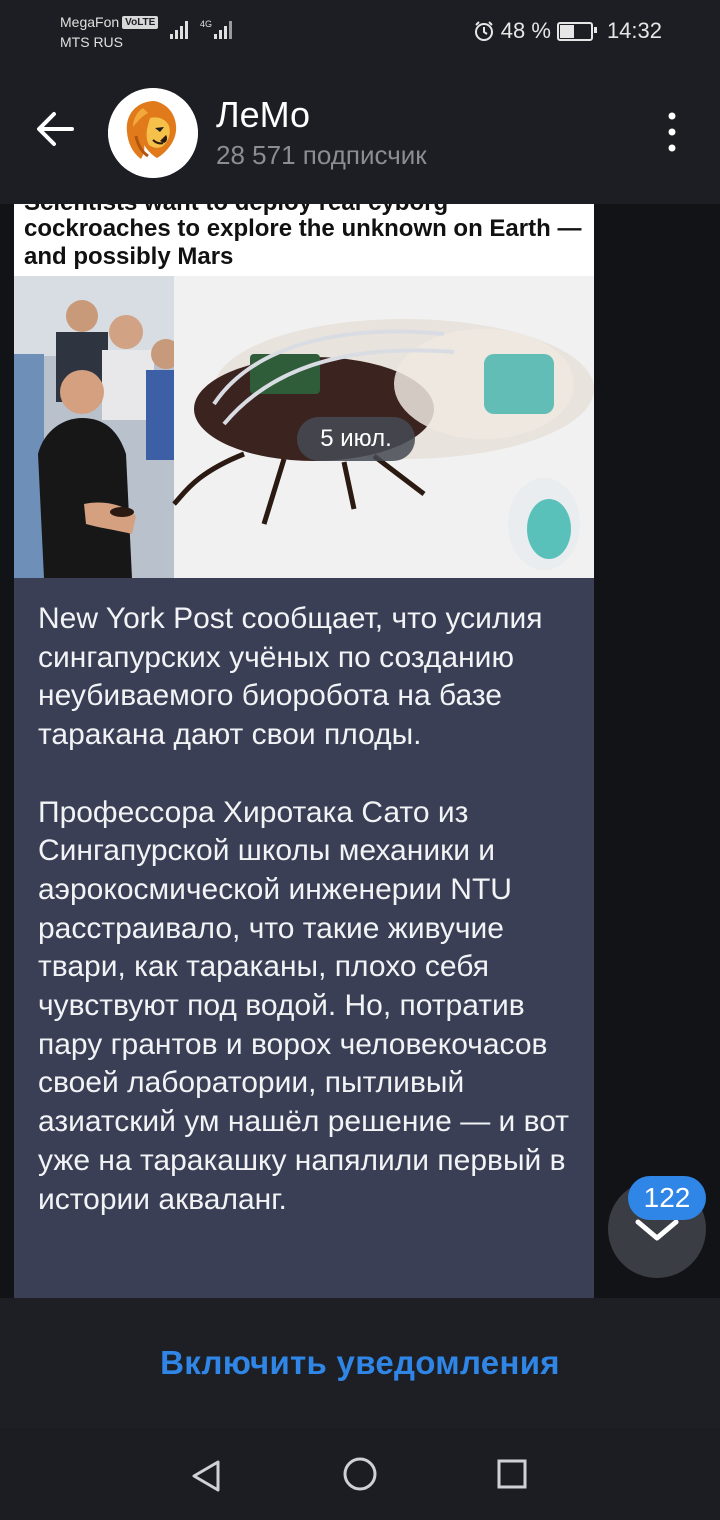  I want to click on lion-logo-icon, so click(153, 133).